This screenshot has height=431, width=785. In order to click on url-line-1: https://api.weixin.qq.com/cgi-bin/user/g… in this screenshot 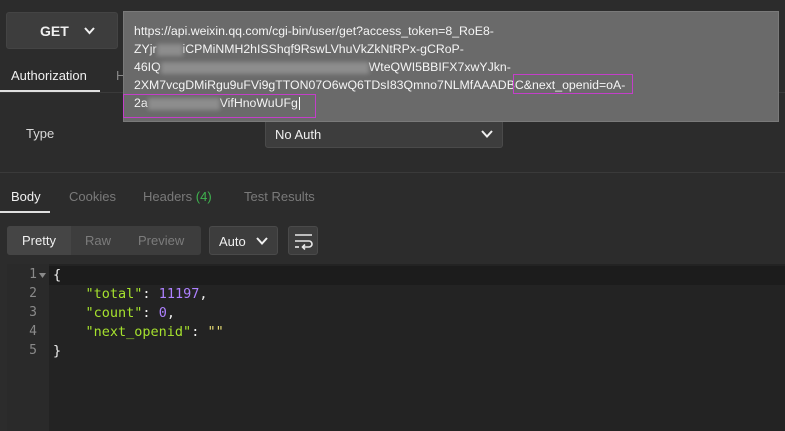, I will do `click(314, 31)`.